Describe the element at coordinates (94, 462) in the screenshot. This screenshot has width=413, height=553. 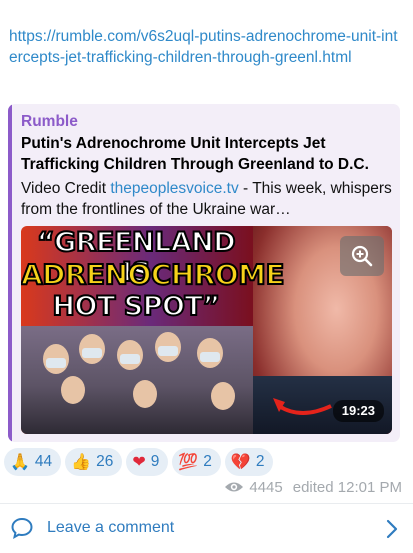
I see `reaction-thumbs-up: 👍 26` at that location.